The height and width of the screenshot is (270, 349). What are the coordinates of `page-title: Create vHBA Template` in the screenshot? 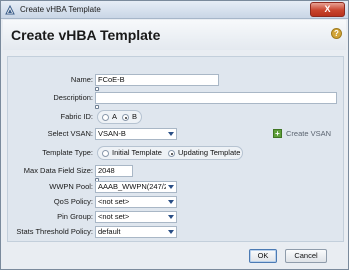 It's located at (86, 35).